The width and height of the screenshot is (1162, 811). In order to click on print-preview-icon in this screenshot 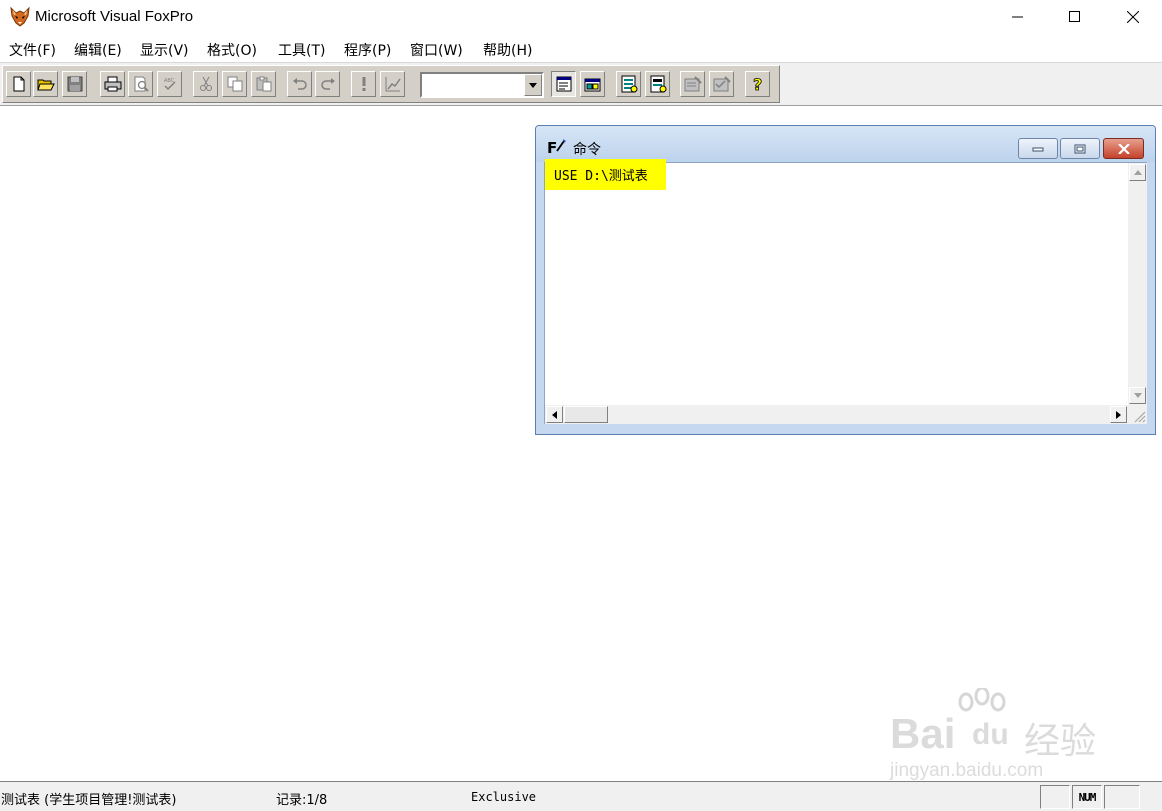, I will do `click(141, 84)`.